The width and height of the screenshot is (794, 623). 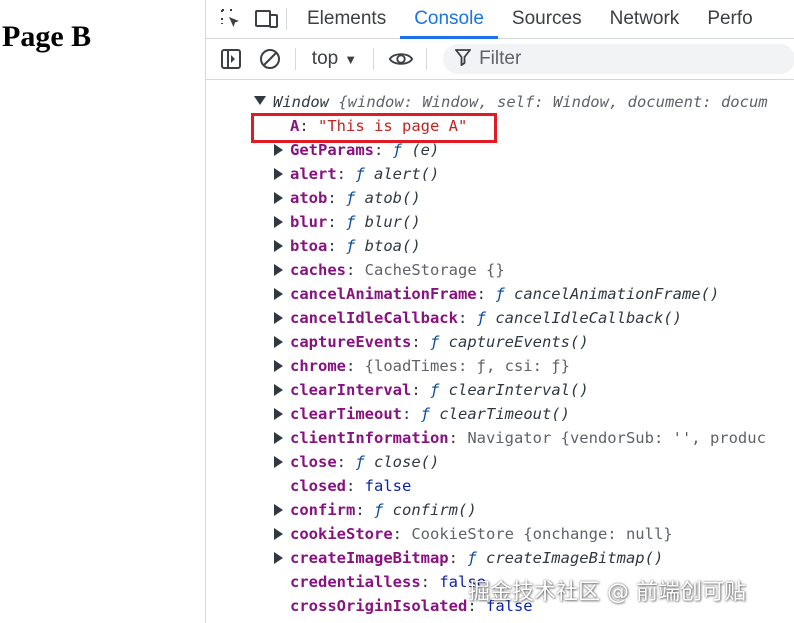 I want to click on property-row: close: ƒ close(), so click(x=356, y=462).